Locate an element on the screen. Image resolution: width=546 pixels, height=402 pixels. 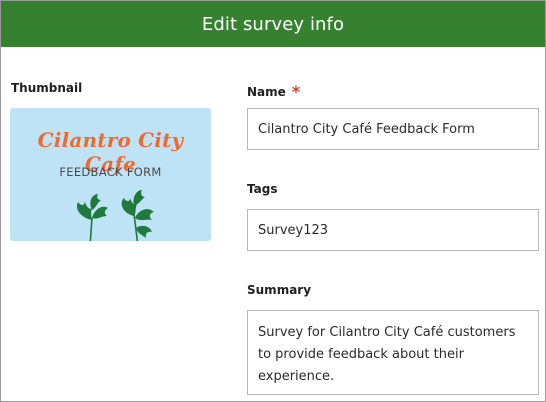
thumbnail-label: Thumbnail is located at coordinates (47, 88).